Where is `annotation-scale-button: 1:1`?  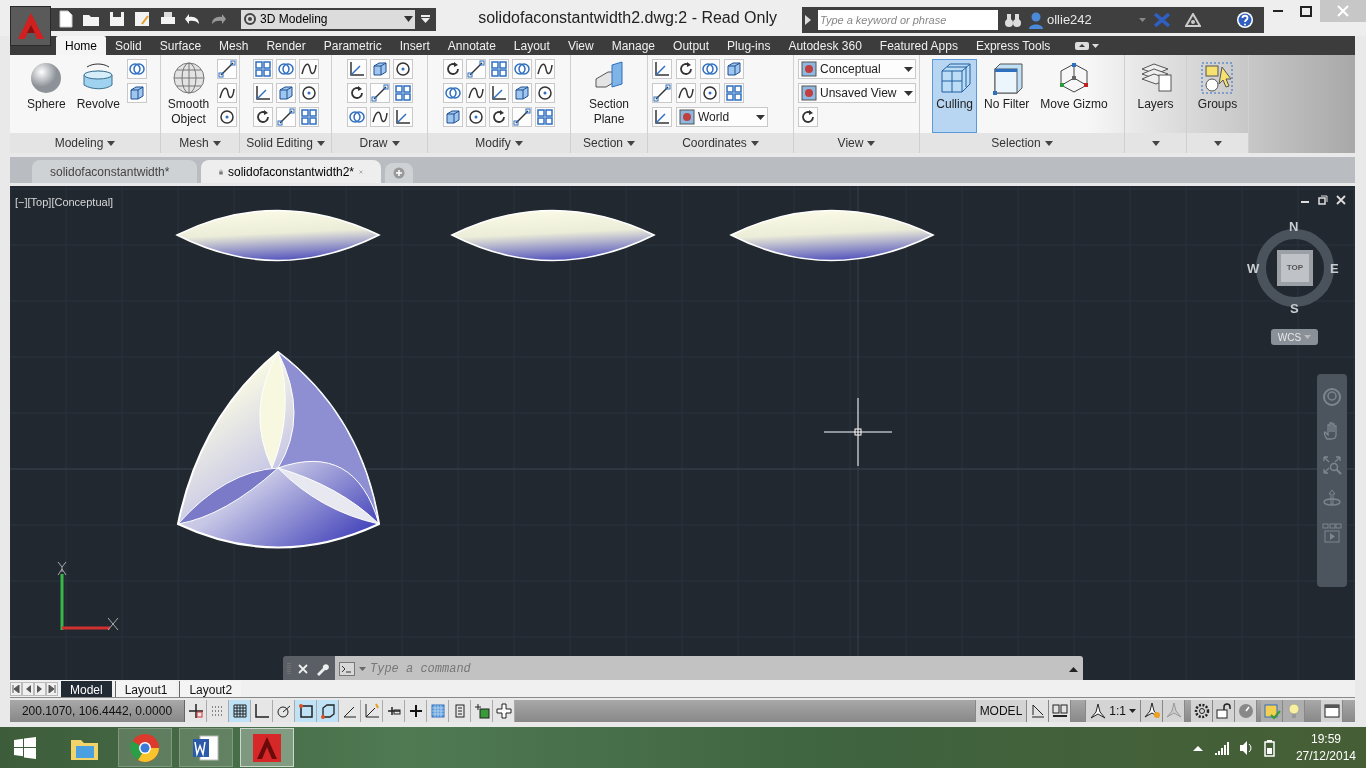 annotation-scale-button: 1:1 is located at coordinates (1113, 711).